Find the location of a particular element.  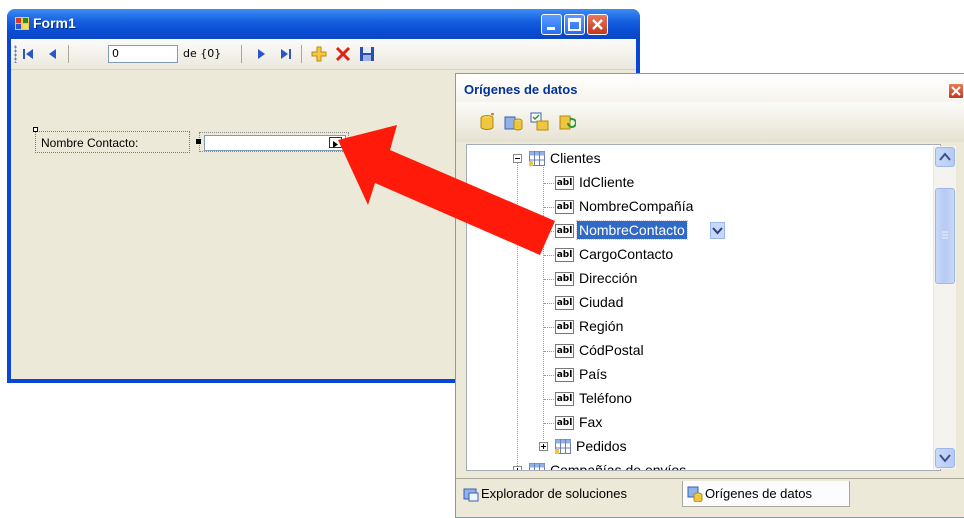

toolbar-grip is located at coordinates (15, 54).